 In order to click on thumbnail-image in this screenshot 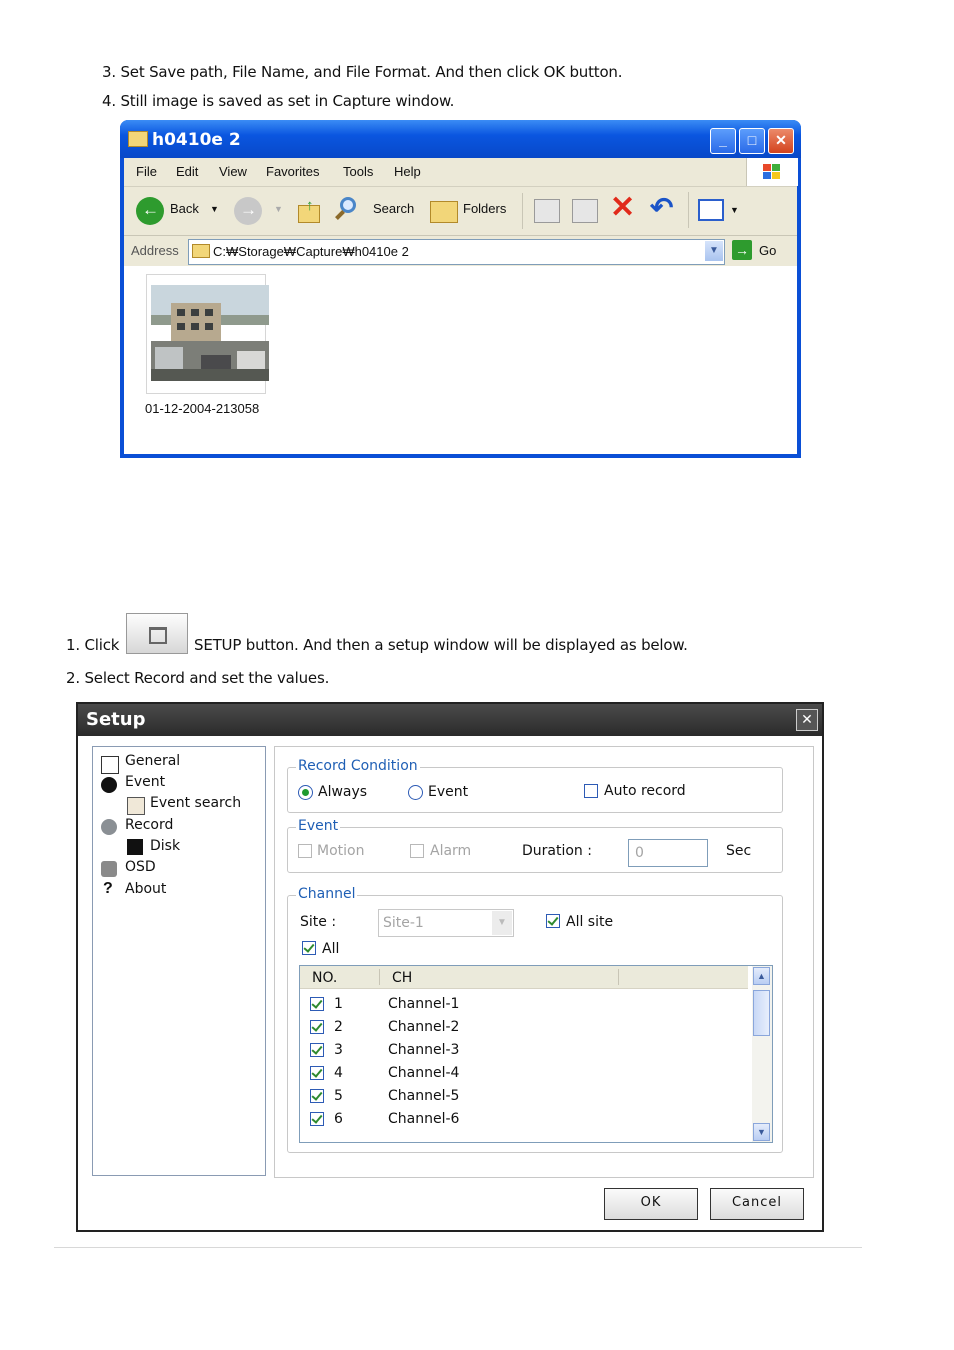, I will do `click(210, 333)`.